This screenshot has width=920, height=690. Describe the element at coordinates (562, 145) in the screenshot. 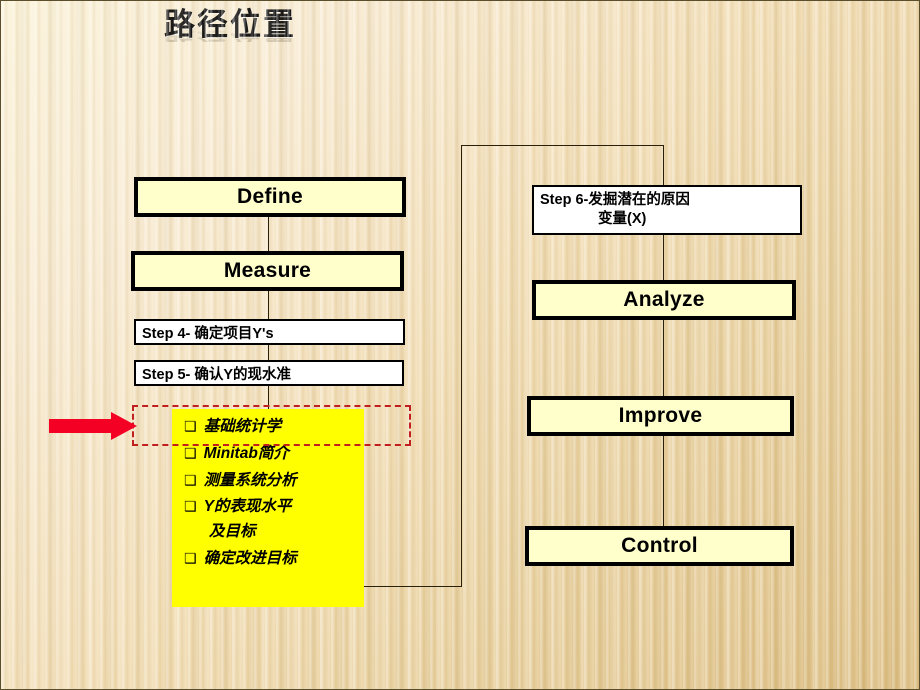

I see `connector-top-horizontal` at that location.